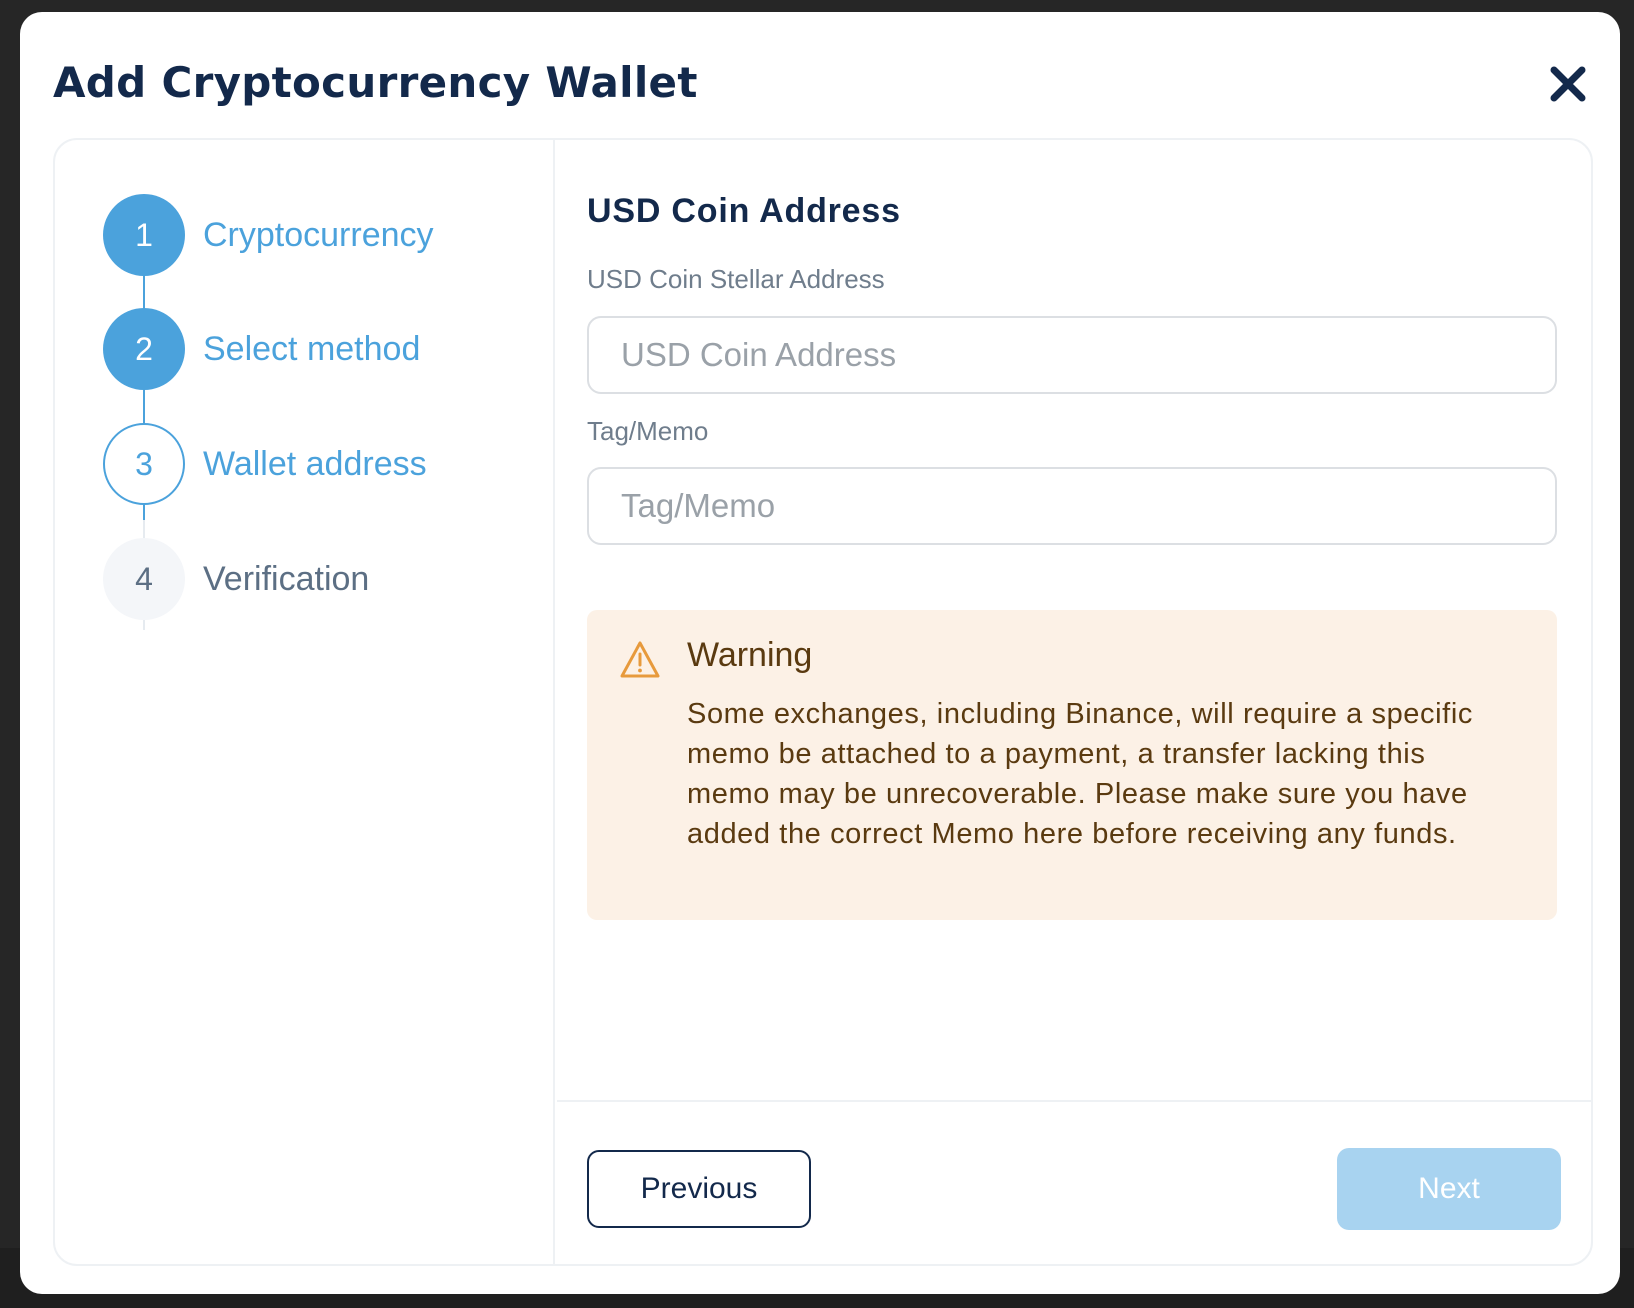 This screenshot has height=1308, width=1634. What do you see at coordinates (144, 464) in the screenshot?
I see `step-number: 3` at bounding box center [144, 464].